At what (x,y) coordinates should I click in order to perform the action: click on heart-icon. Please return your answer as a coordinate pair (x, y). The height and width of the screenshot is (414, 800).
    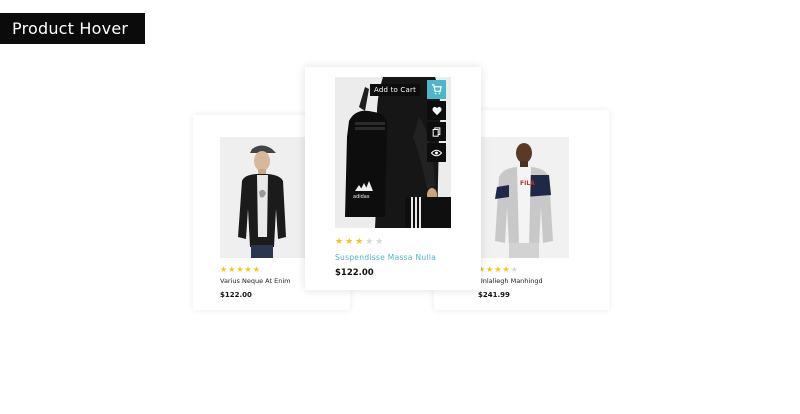
    Looking at the image, I should click on (436, 110).